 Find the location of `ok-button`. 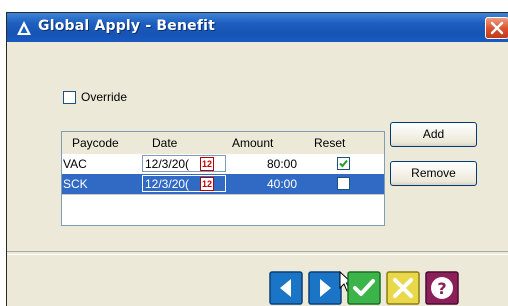

ok-button is located at coordinates (364, 288).